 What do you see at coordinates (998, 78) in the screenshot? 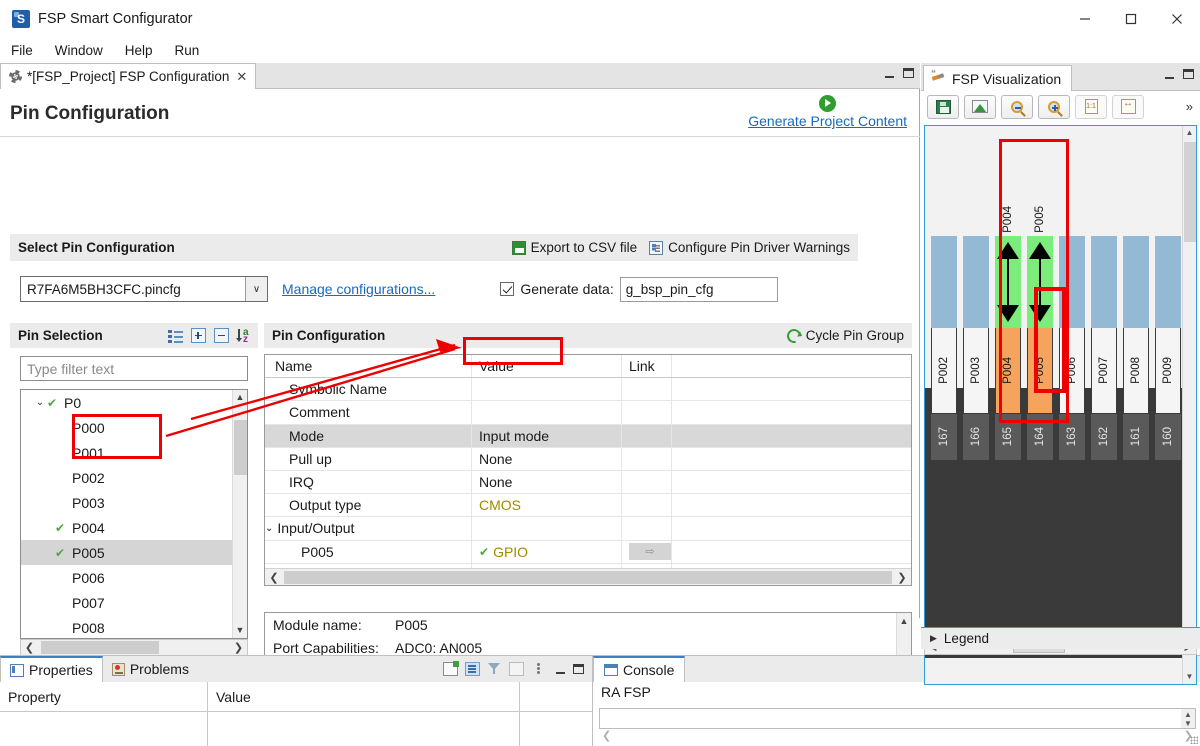
I see `tab-fsp-visualization: FSP Visualization` at bounding box center [998, 78].